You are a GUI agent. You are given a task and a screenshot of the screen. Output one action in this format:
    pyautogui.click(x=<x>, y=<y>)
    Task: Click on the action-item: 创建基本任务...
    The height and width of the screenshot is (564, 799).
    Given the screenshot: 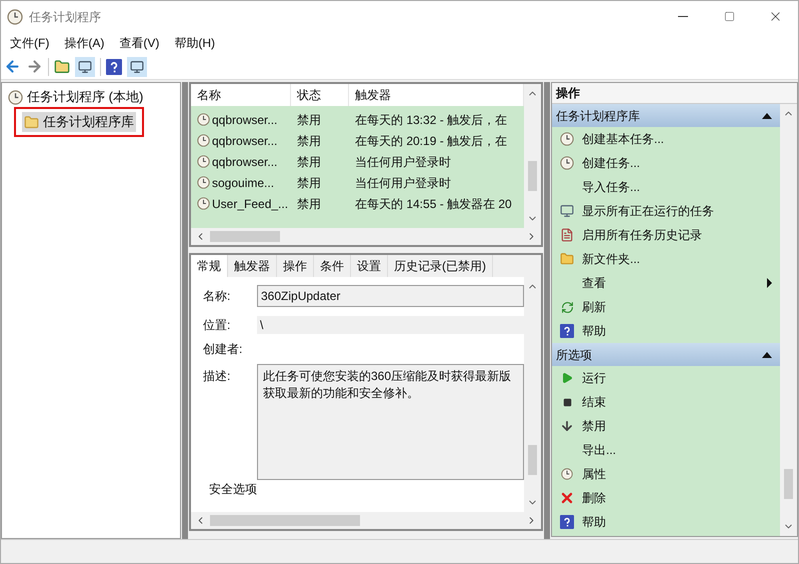 What is the action you would take?
    pyautogui.click(x=666, y=139)
    